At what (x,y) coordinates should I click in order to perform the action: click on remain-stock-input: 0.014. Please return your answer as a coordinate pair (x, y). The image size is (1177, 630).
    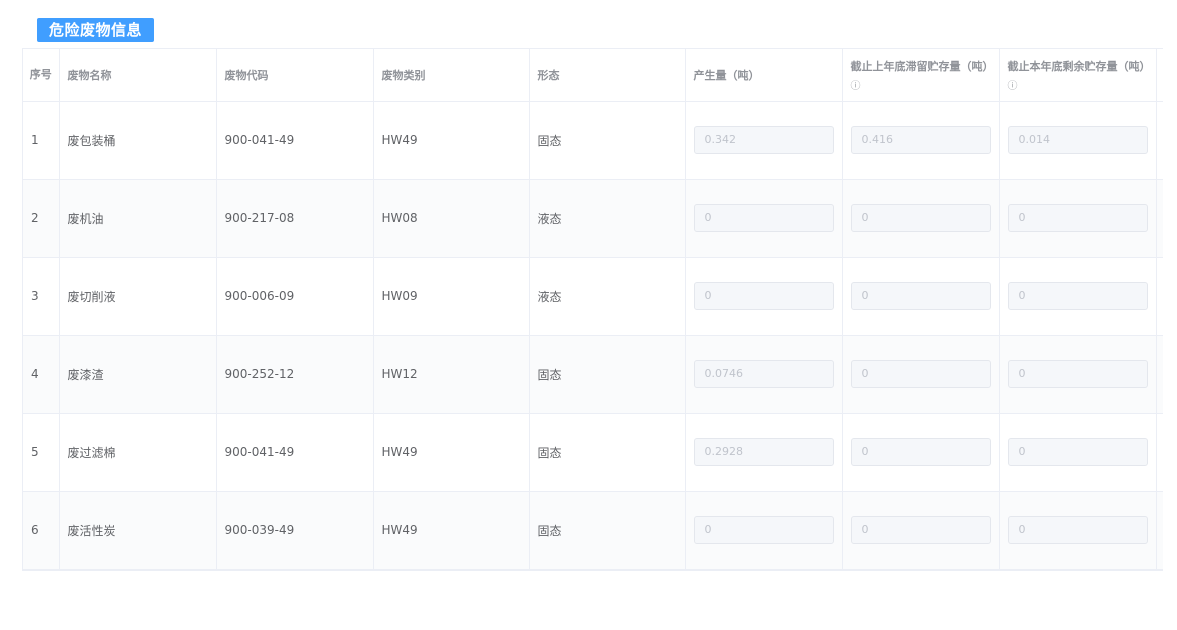
    Looking at the image, I should click on (1077, 140).